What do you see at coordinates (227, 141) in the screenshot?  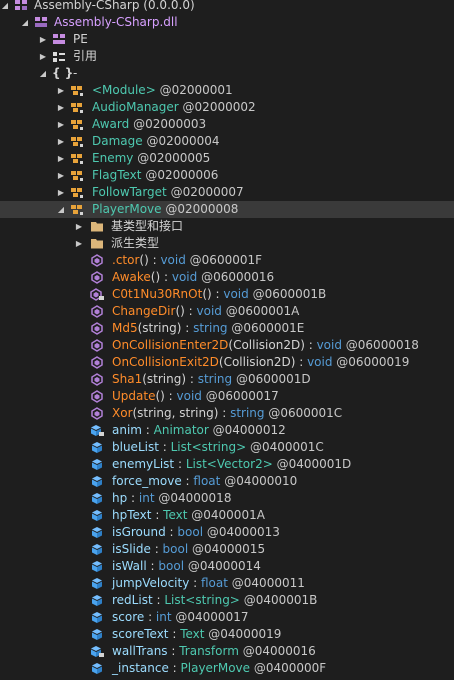 I see `type-row: ▶ Damage @02000004` at bounding box center [227, 141].